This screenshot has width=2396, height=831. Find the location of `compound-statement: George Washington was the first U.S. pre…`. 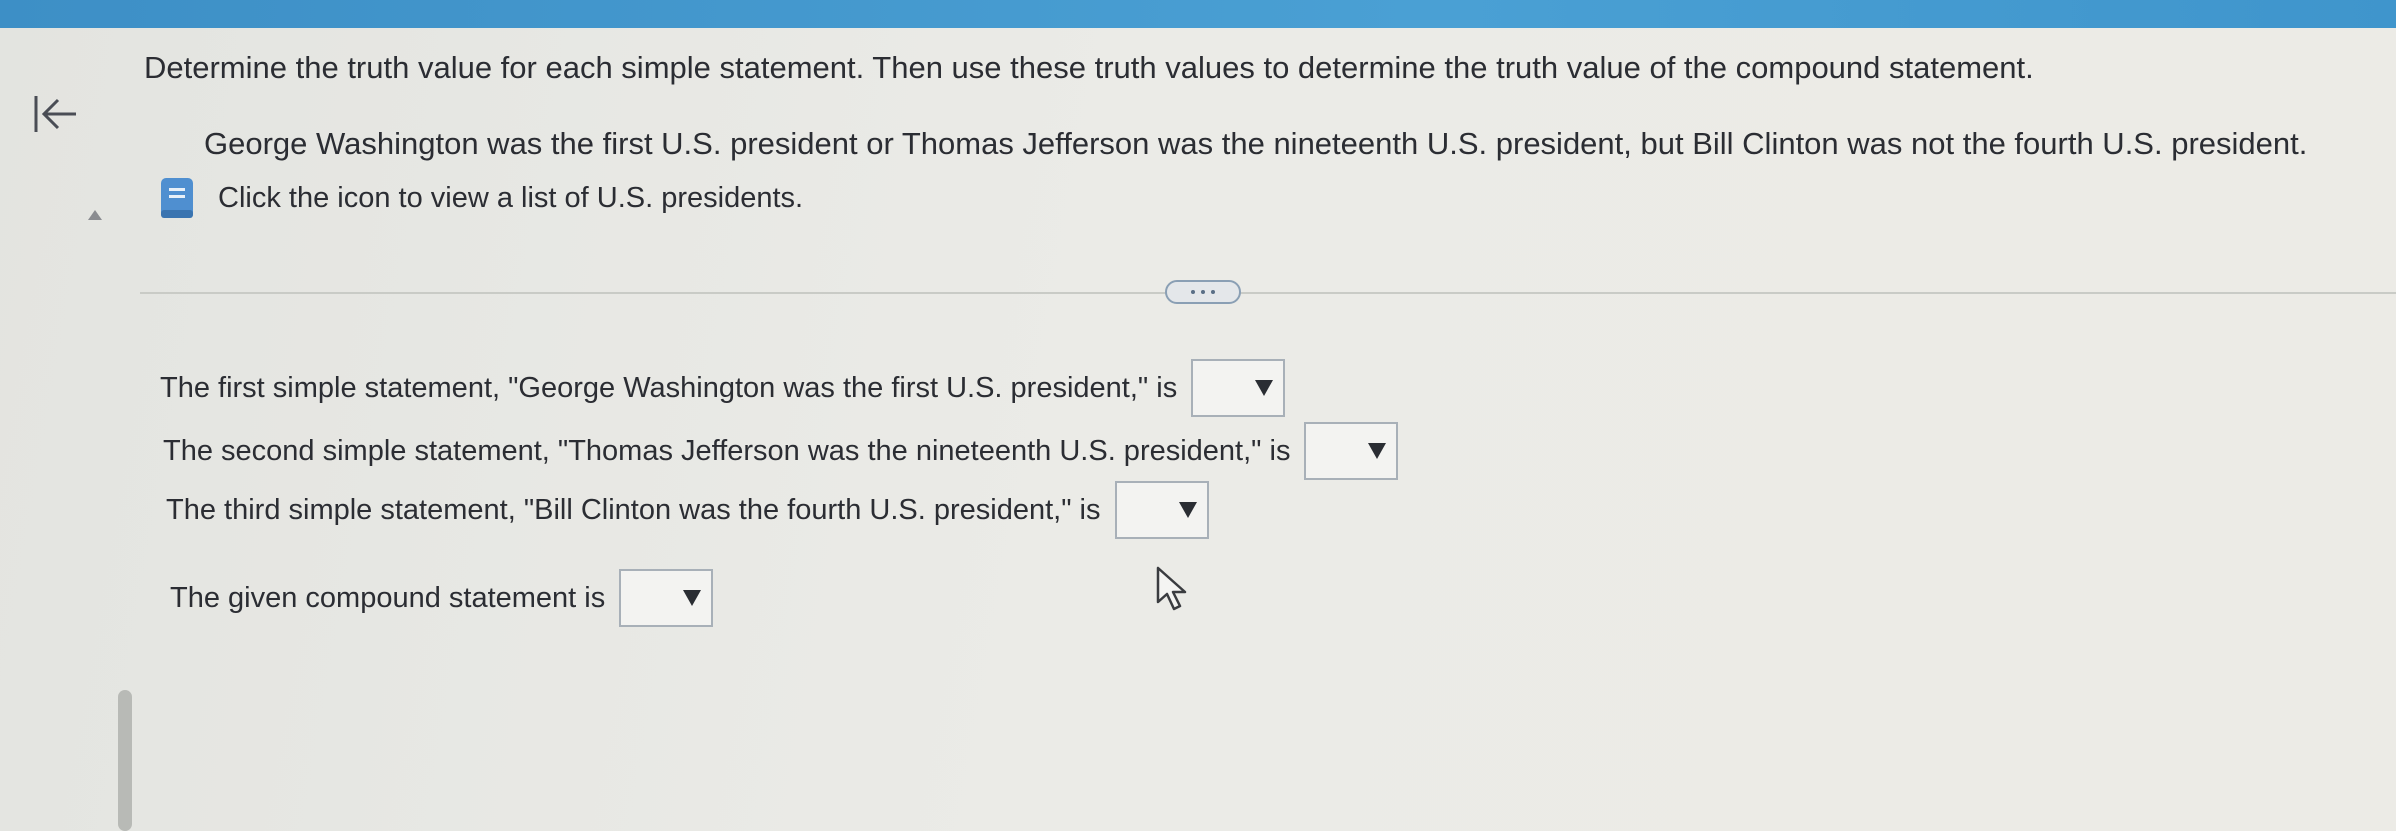

compound-statement: George Washington was the first U.S. pre… is located at coordinates (1256, 143).